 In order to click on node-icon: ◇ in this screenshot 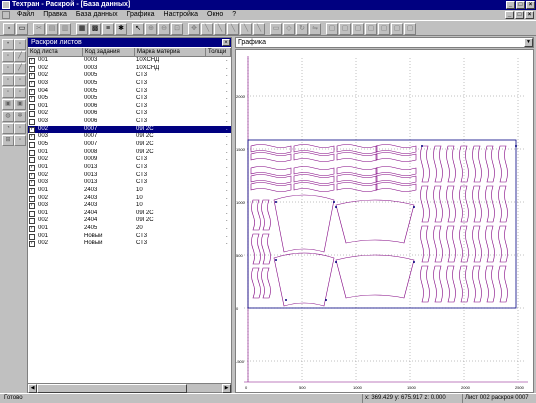, I will do `click(289, 29)`.